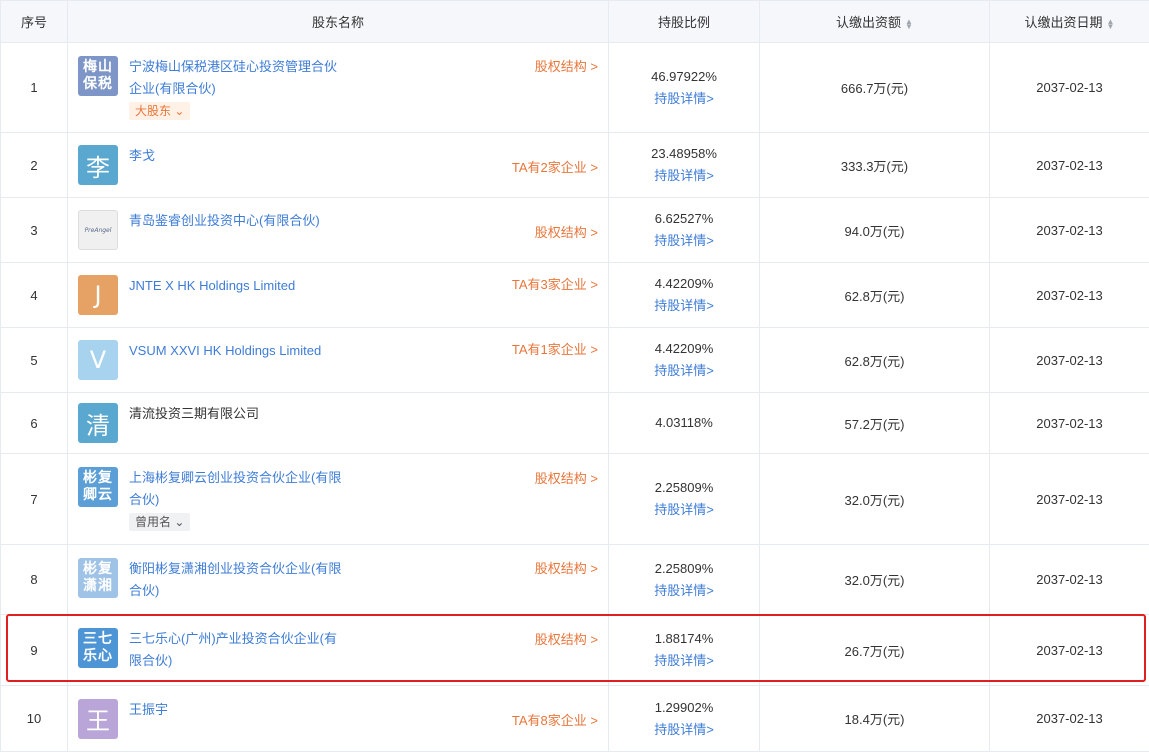  What do you see at coordinates (34, 360) in the screenshot?
I see `seq-cell: 5` at bounding box center [34, 360].